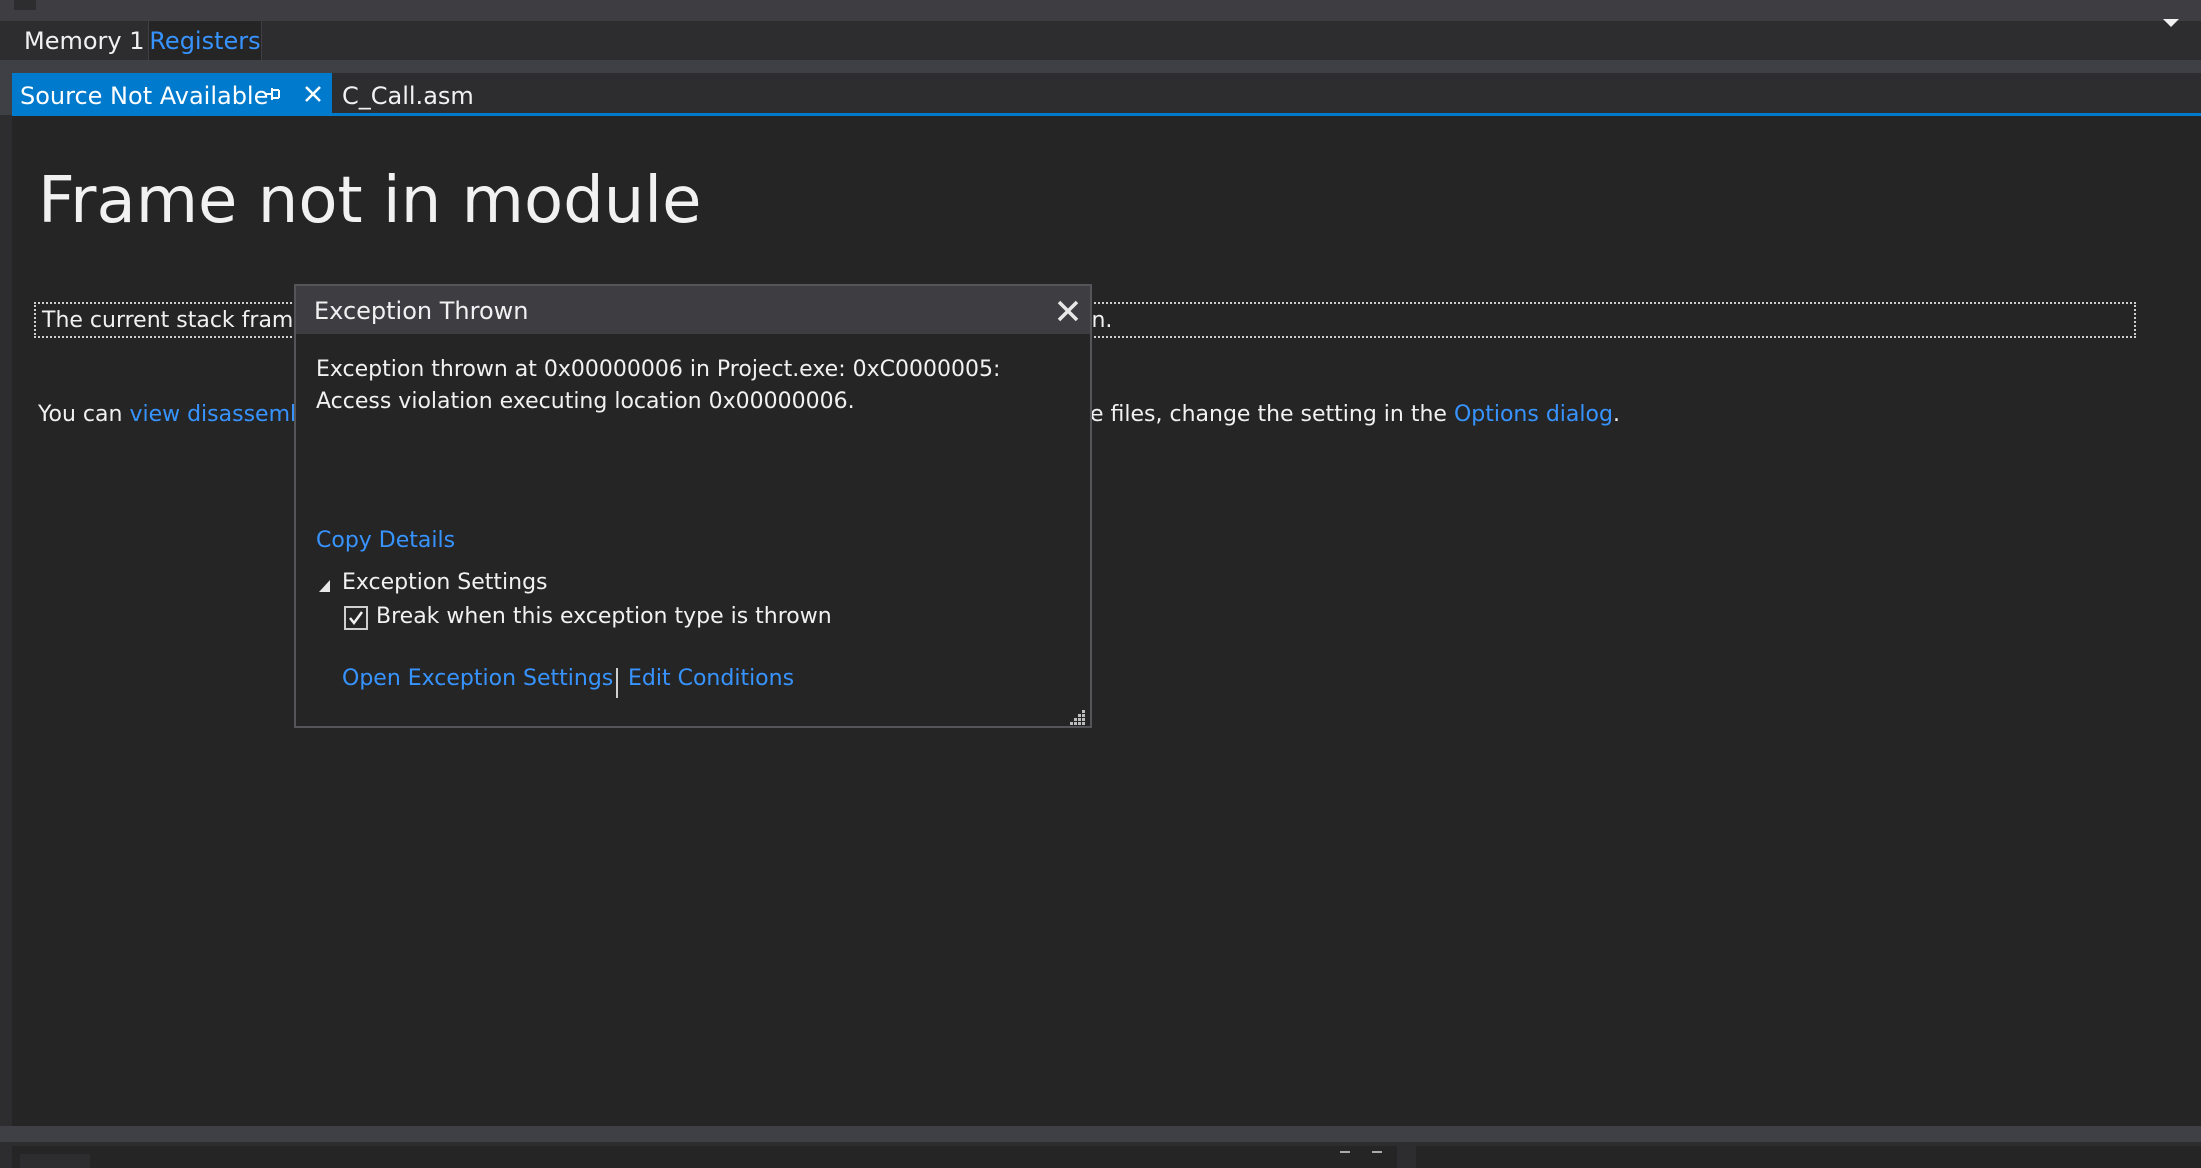 The height and width of the screenshot is (1168, 2201). What do you see at coordinates (216, 414) in the screenshot?
I see `view-disassembly-link: view disassemb` at bounding box center [216, 414].